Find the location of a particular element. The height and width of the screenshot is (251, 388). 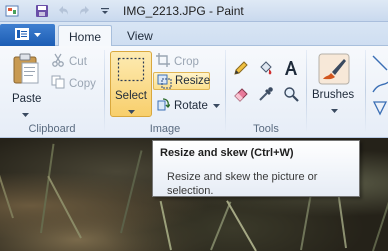

title-bar: IMG_2213.JPG - Paint is located at coordinates (194, 11).